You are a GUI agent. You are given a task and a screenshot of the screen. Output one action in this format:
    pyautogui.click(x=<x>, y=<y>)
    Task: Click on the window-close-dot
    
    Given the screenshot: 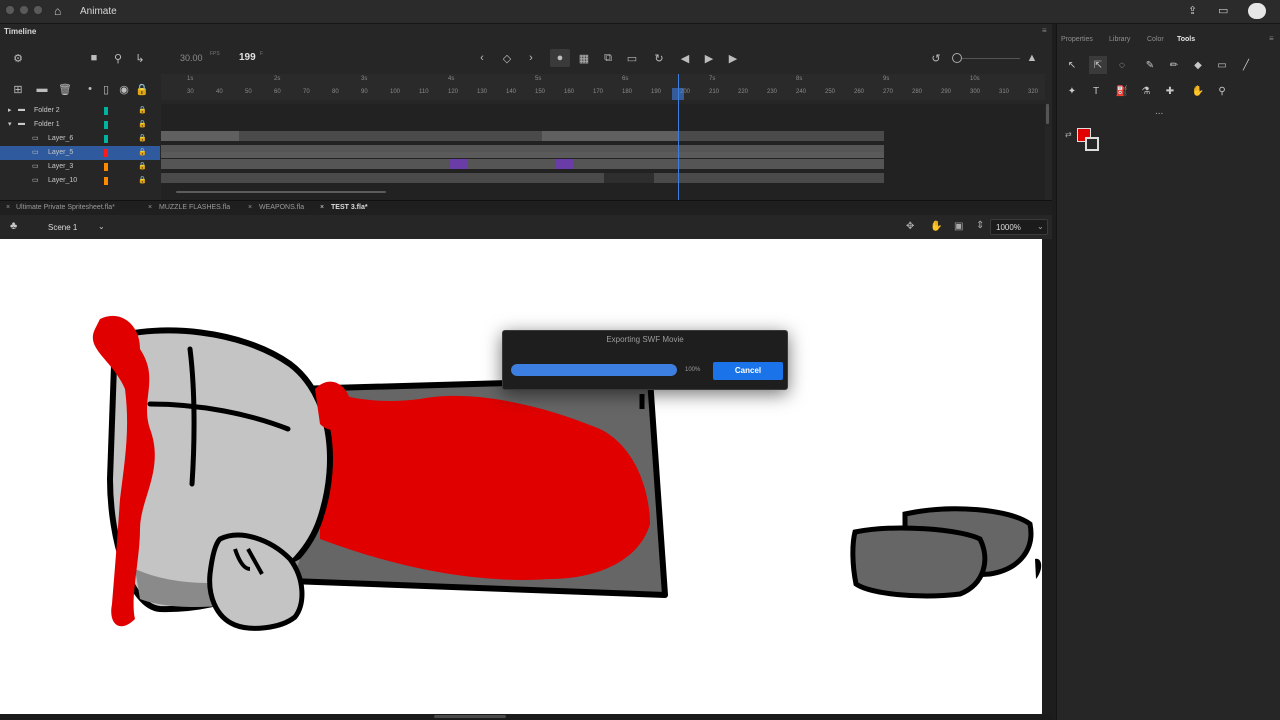 What is the action you would take?
    pyautogui.click(x=10, y=10)
    